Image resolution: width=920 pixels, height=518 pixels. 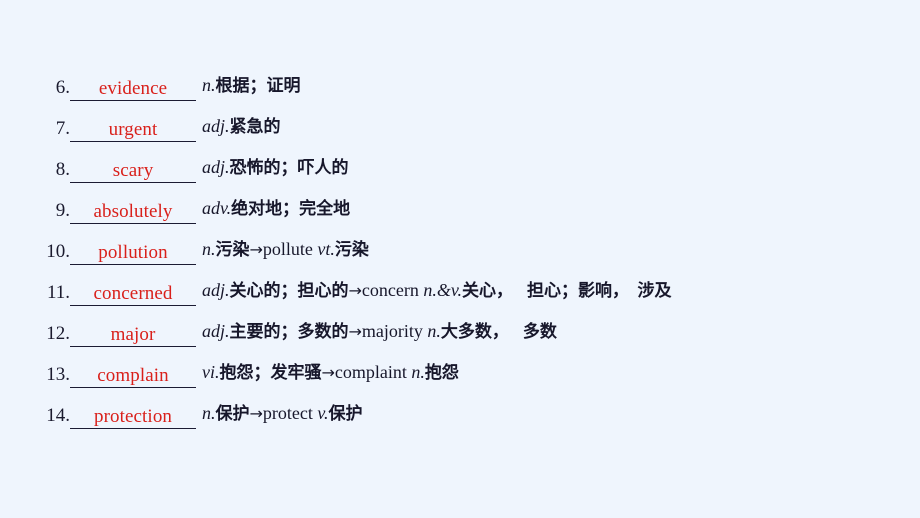 What do you see at coordinates (474, 332) in the screenshot?
I see `derived-chinese-meaning: 大多数，` at bounding box center [474, 332].